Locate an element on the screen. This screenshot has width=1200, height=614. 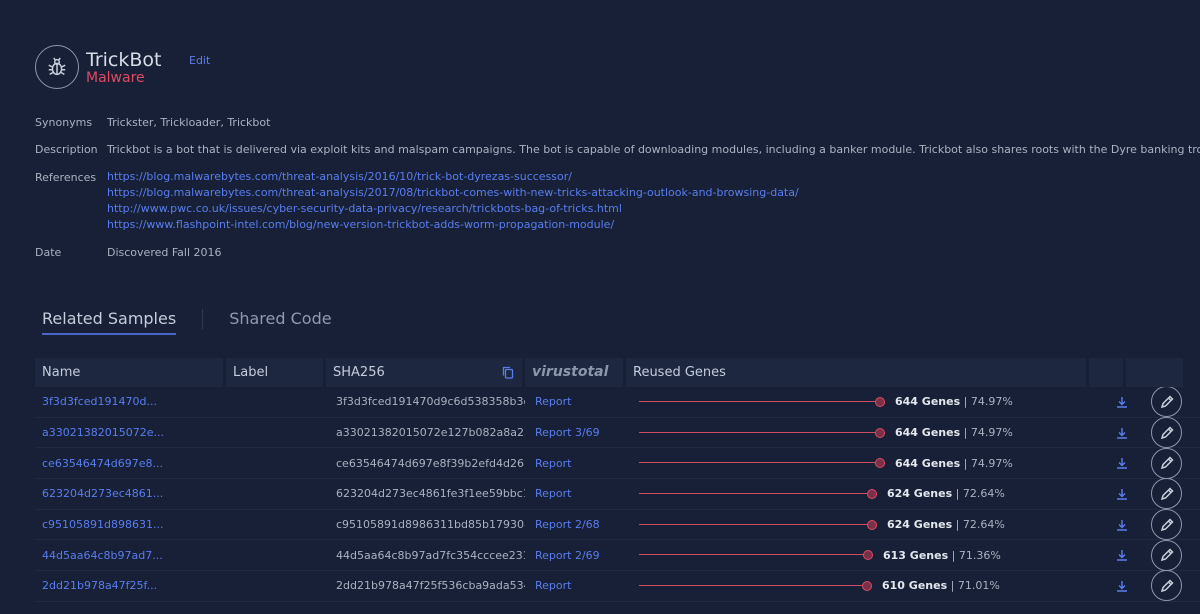
references-label: References is located at coordinates (66, 177).